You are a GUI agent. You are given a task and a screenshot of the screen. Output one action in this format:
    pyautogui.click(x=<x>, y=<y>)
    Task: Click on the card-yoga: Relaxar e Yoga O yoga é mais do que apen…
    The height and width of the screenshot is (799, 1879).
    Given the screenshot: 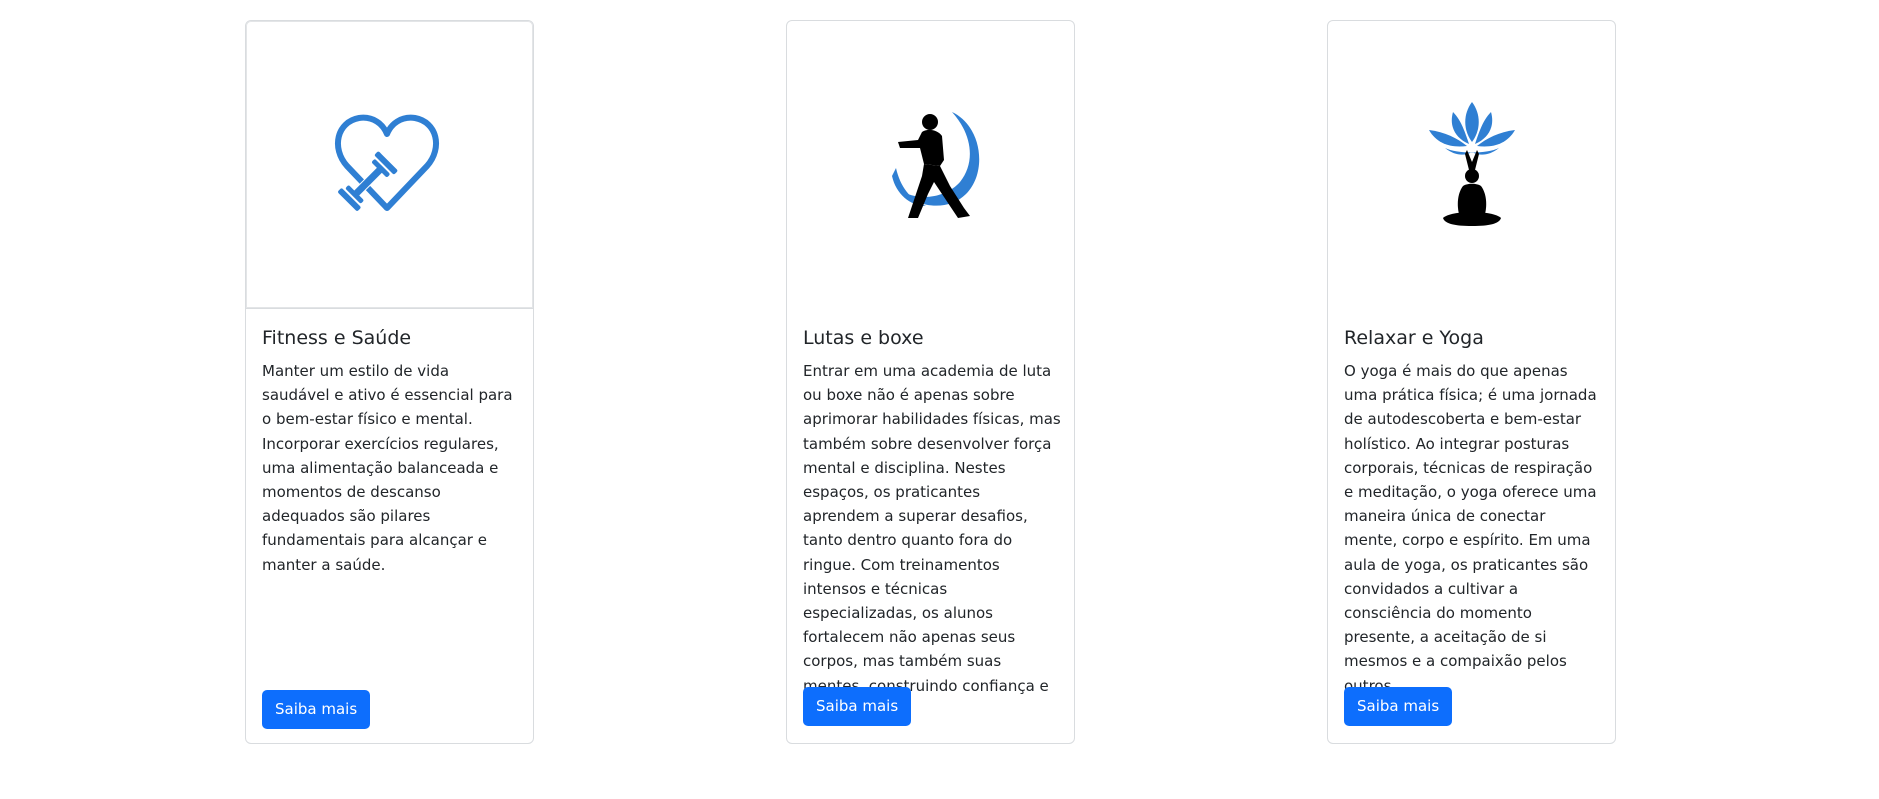 What is the action you would take?
    pyautogui.click(x=1471, y=382)
    